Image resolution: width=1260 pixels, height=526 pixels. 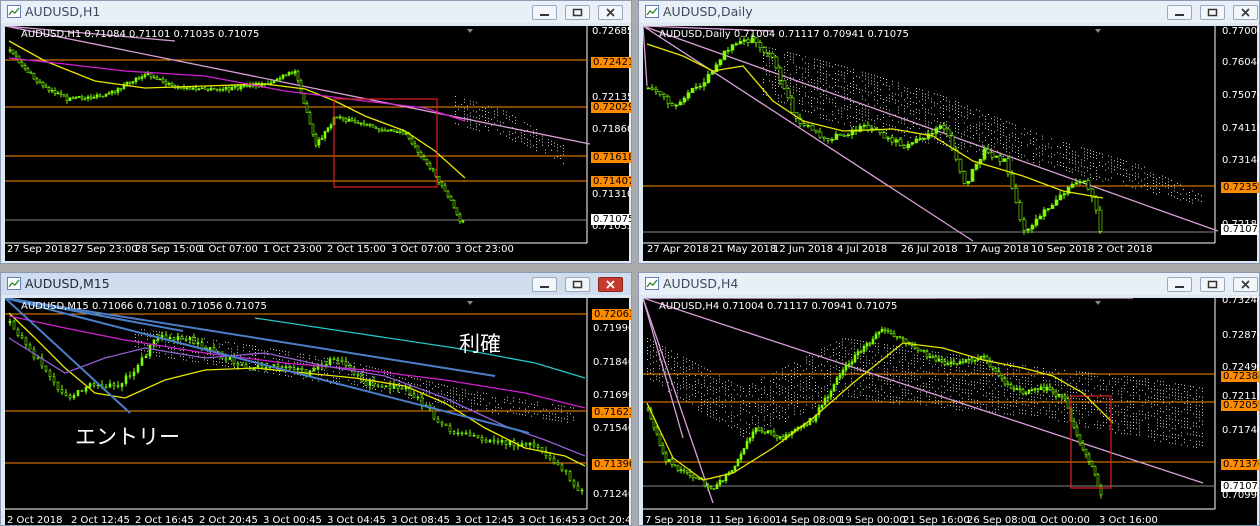 What do you see at coordinates (949, 12) in the screenshot?
I see `title-bar: AUDUSD,Daily` at bounding box center [949, 12].